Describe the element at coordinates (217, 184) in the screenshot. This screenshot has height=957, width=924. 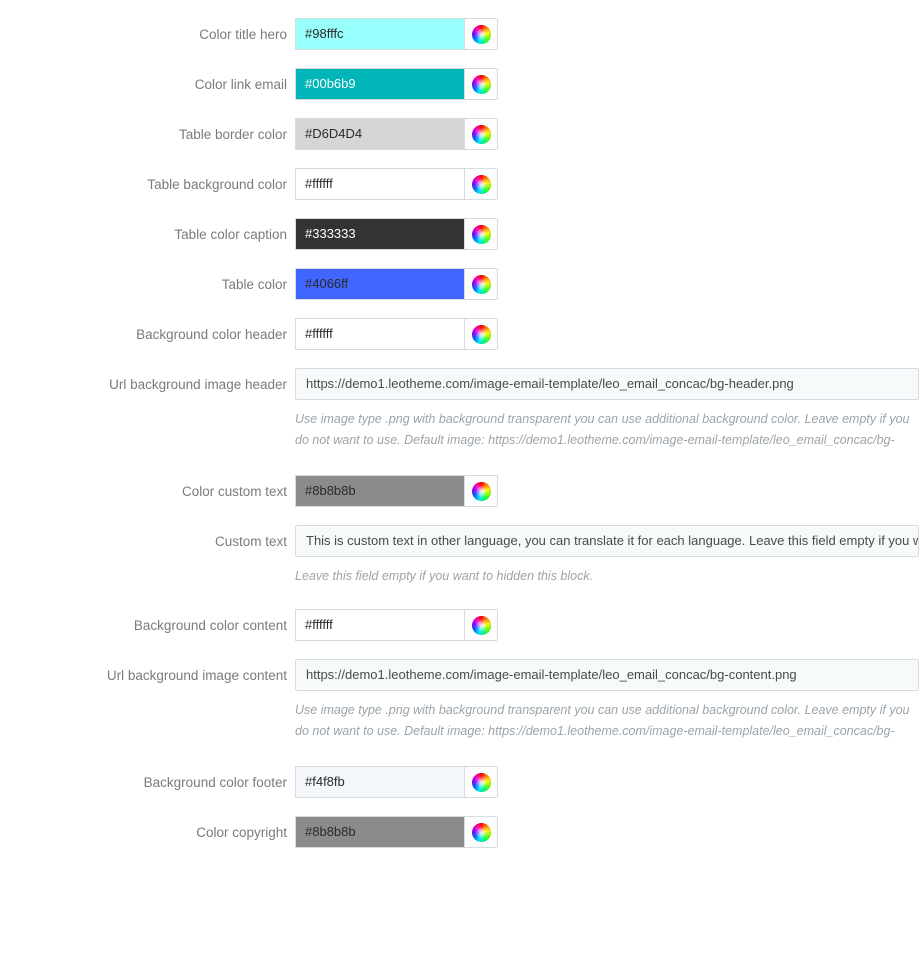
I see `field-label: Table background color` at that location.